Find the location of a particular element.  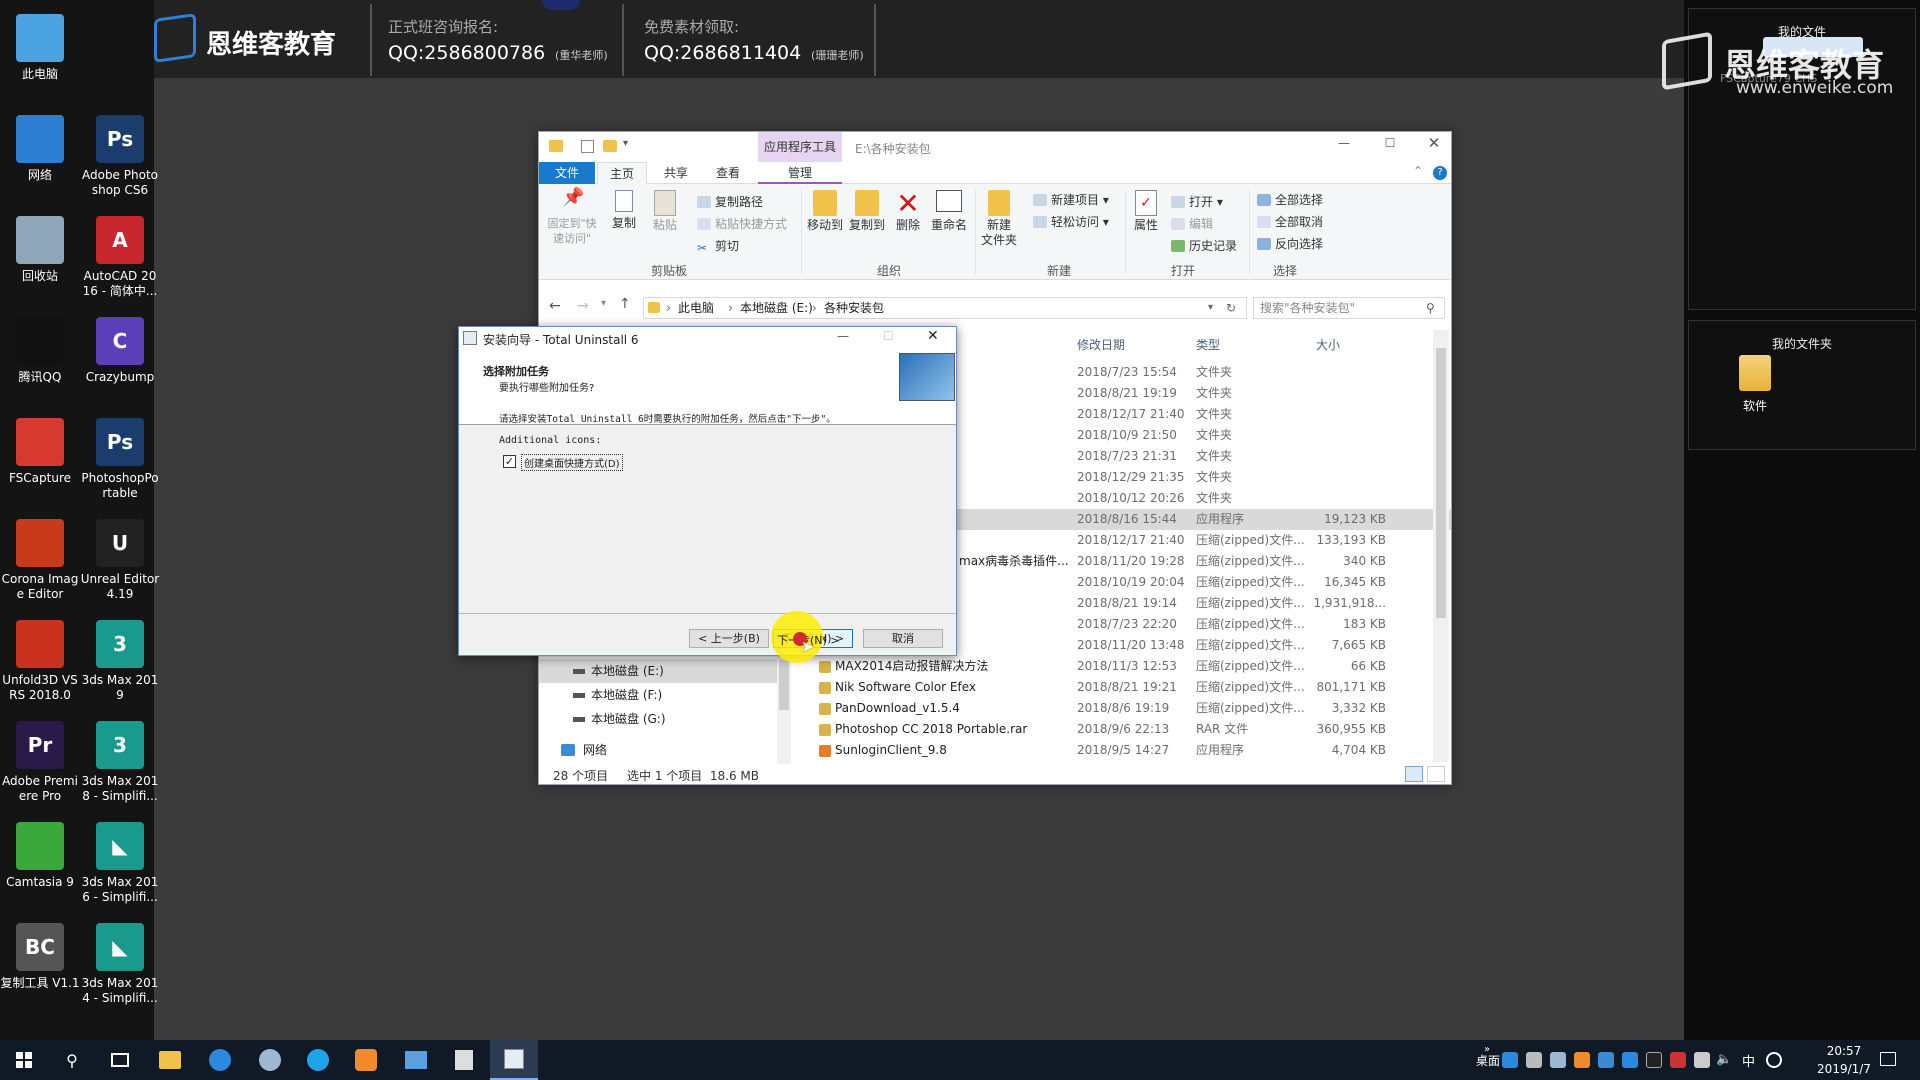

search-button: ⚲ is located at coordinates (72, 1060).